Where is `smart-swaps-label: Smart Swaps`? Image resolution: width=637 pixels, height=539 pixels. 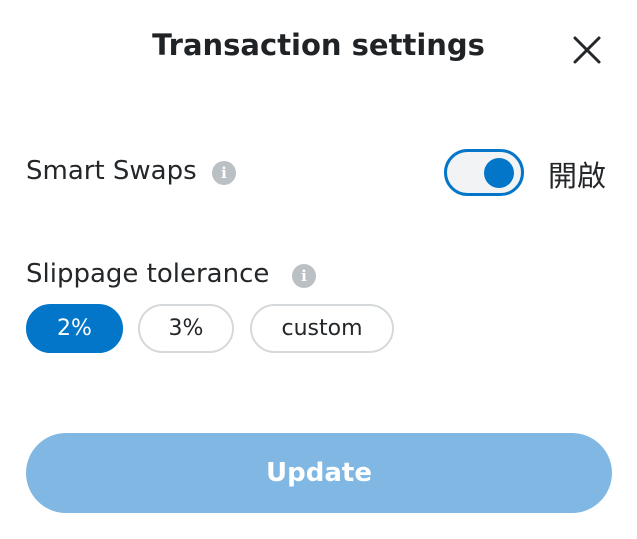 smart-swaps-label: Smart Swaps is located at coordinates (111, 171).